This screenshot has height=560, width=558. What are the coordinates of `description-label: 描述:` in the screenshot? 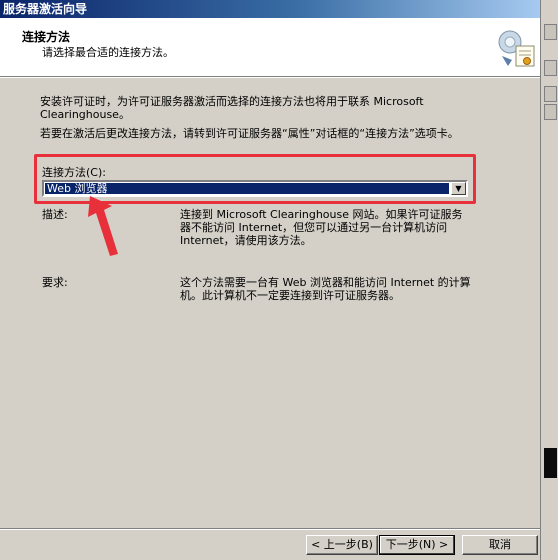 It's located at (55, 214).